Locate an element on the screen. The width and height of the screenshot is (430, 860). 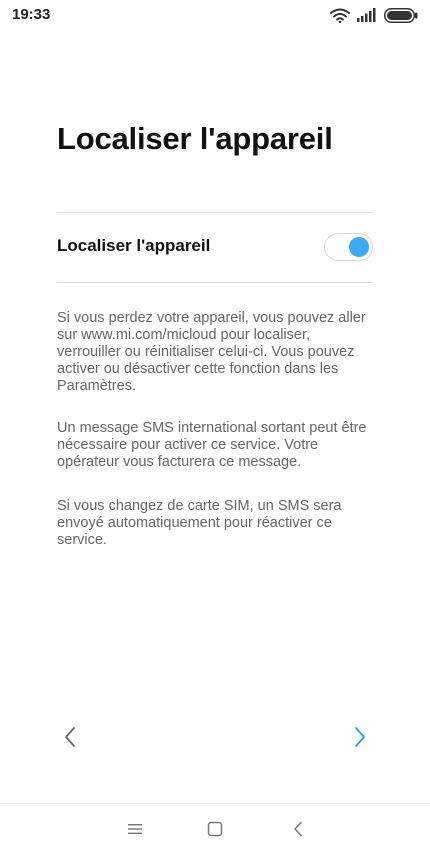
home-button is located at coordinates (215, 831).